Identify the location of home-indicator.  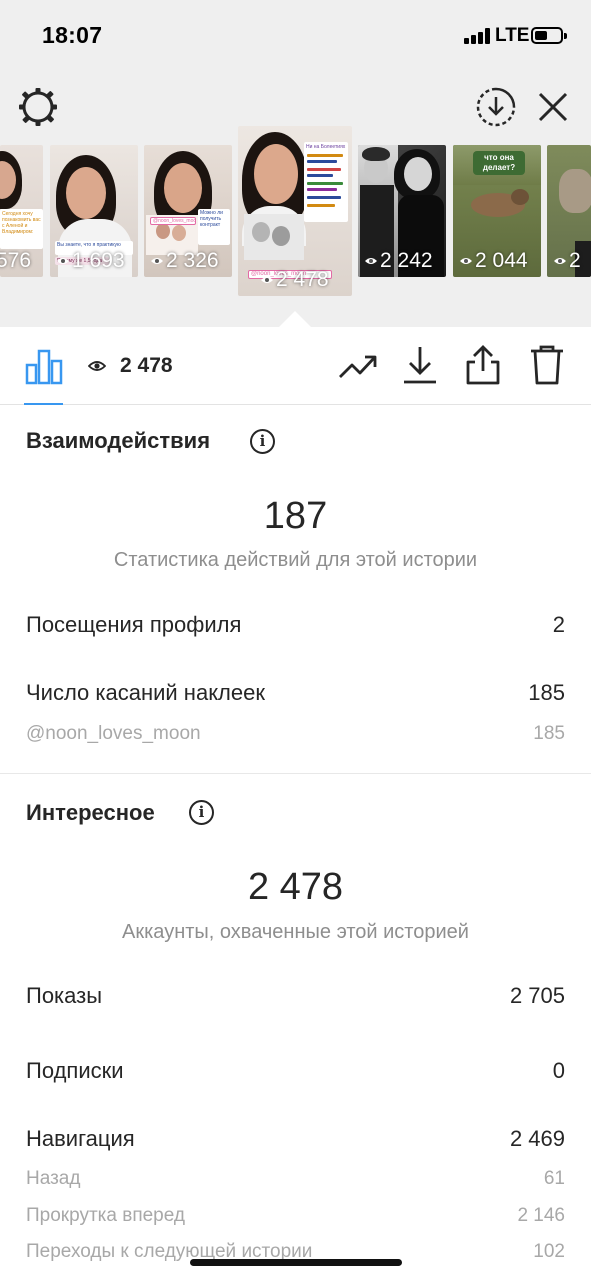
(296, 1262).